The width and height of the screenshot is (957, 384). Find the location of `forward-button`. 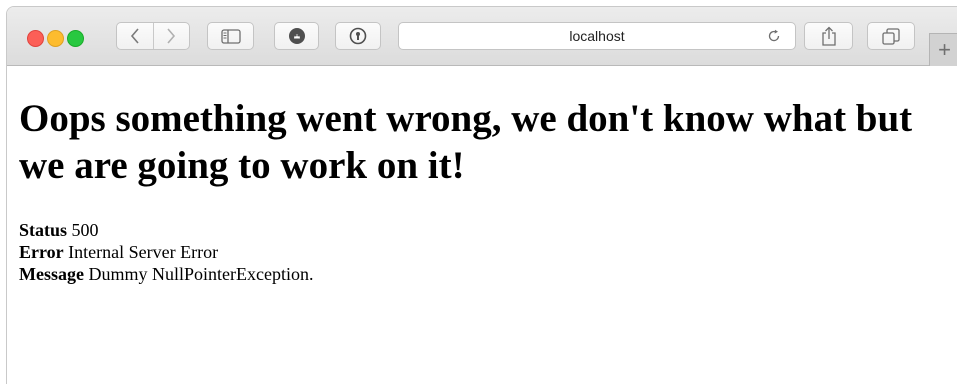

forward-button is located at coordinates (171, 36).